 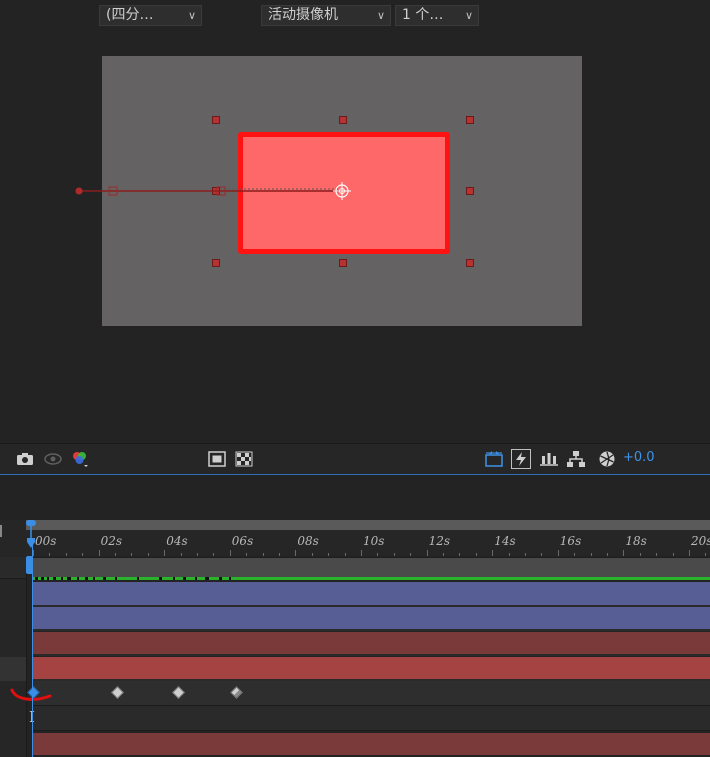 I want to click on transform-handle-bottom-left, so click(x=216, y=263).